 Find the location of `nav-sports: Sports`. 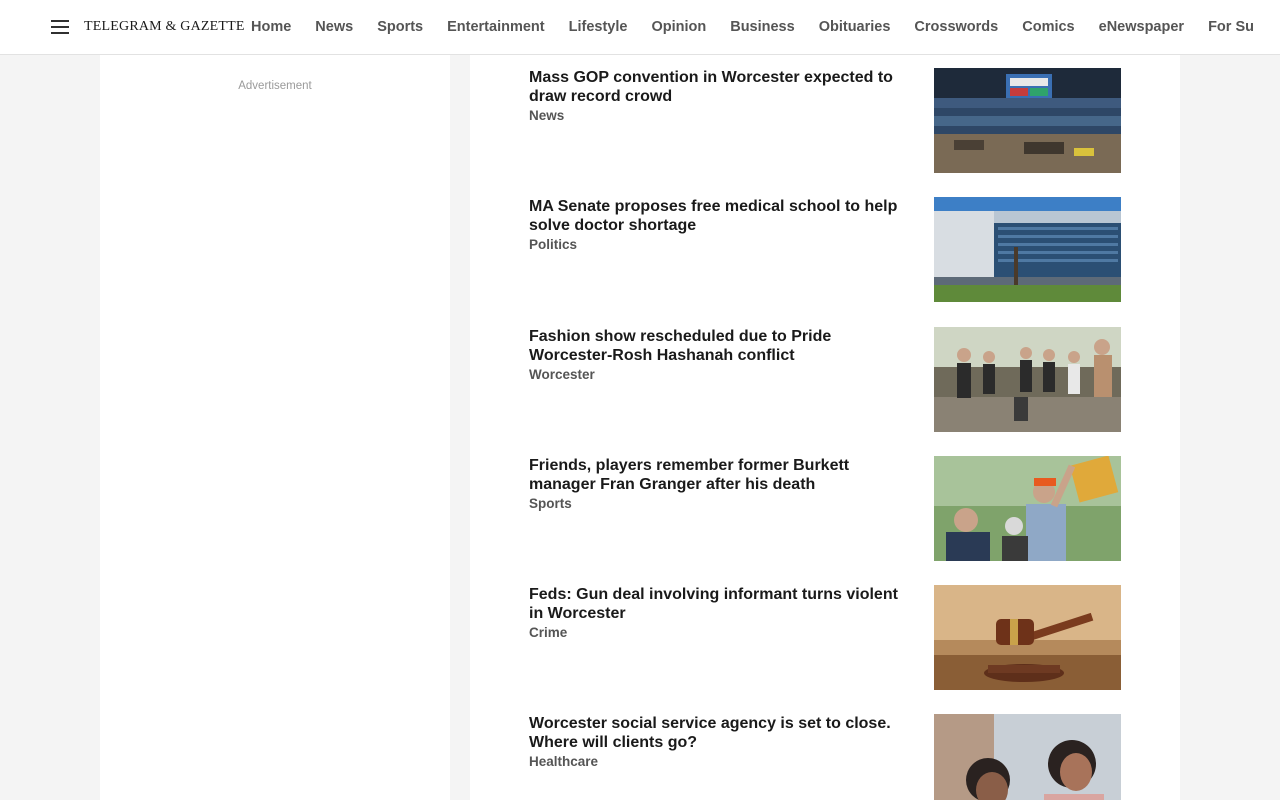

nav-sports: Sports is located at coordinates (400, 27).